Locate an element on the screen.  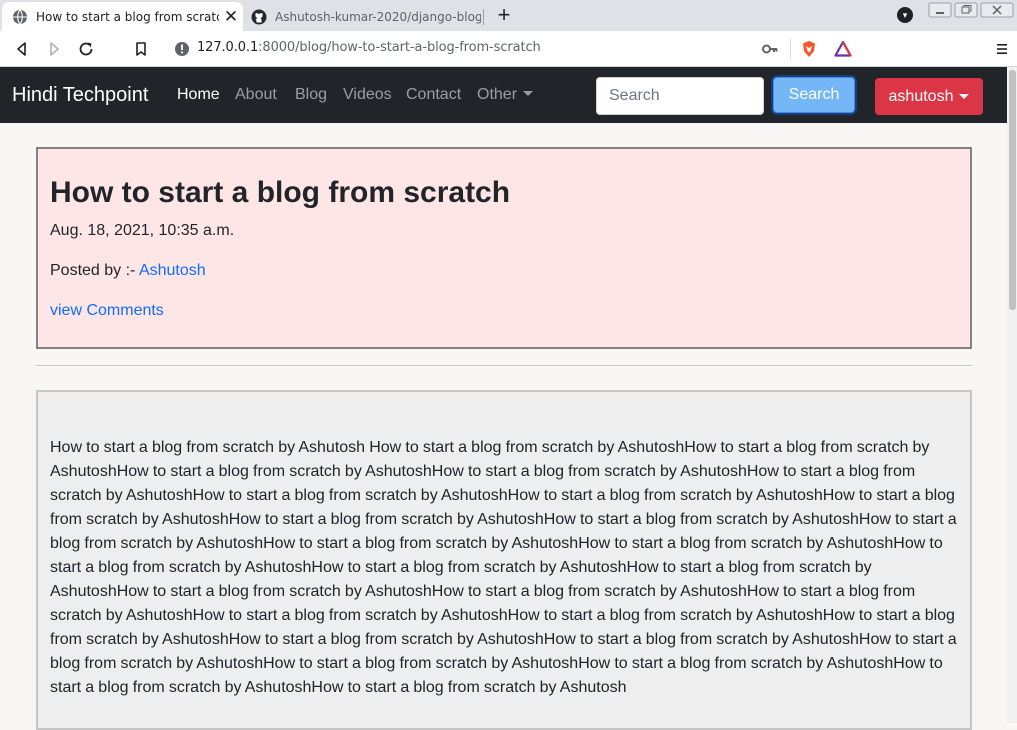
browser-tab-active: How to start a blog from scratch ✕ is located at coordinates (122, 16).